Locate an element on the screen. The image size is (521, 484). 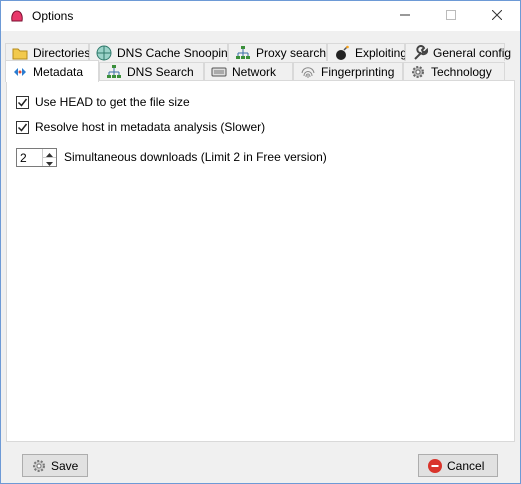
tab-label: Technology is located at coordinates (461, 71).